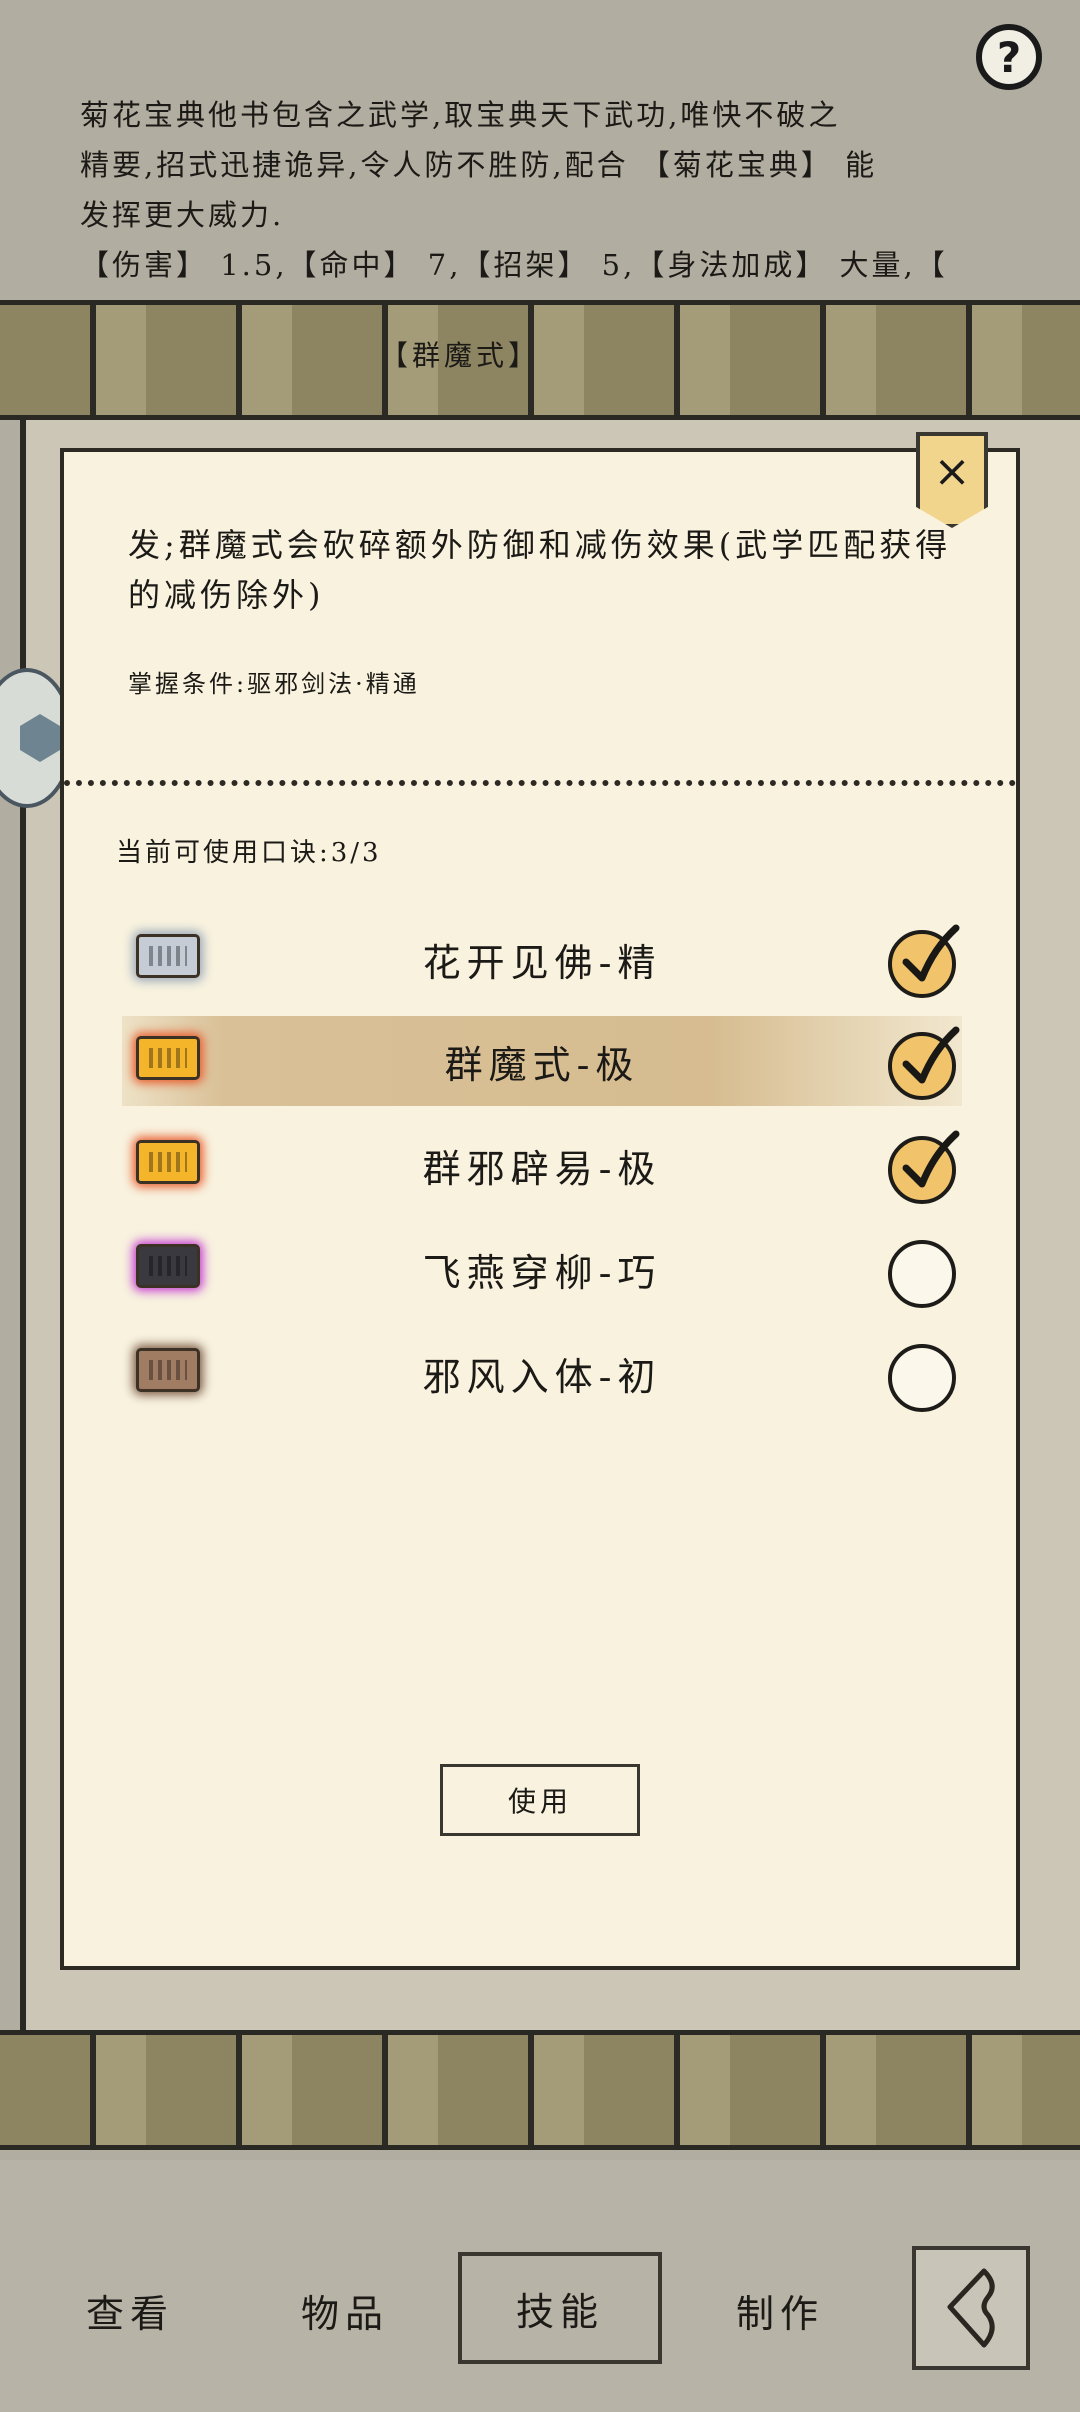 The width and height of the screenshot is (1080, 2412). Describe the element at coordinates (274, 684) in the screenshot. I see `requirement-text: 掌握条件:驱邪剑法·精通` at that location.